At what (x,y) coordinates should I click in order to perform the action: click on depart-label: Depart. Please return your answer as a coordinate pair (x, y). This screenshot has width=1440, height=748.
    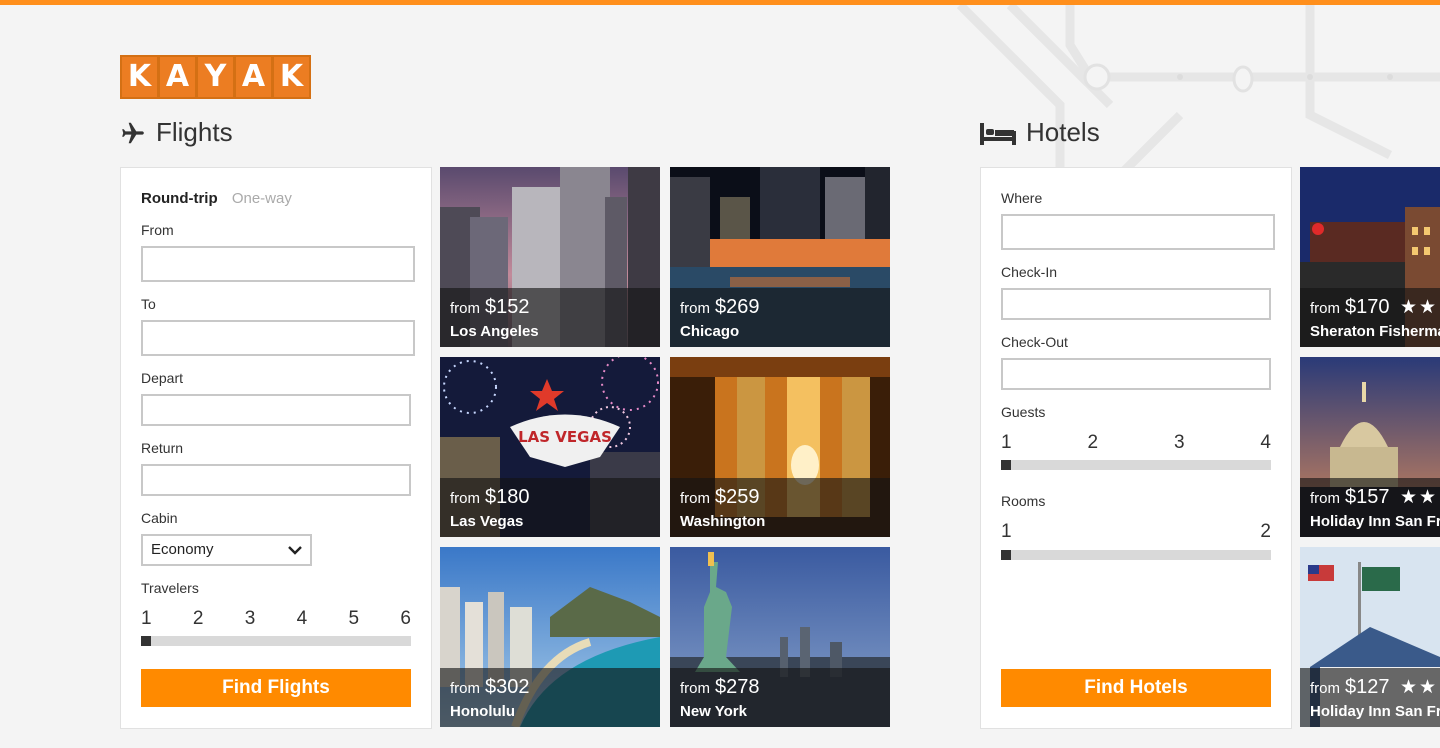
    Looking at the image, I should click on (162, 378).